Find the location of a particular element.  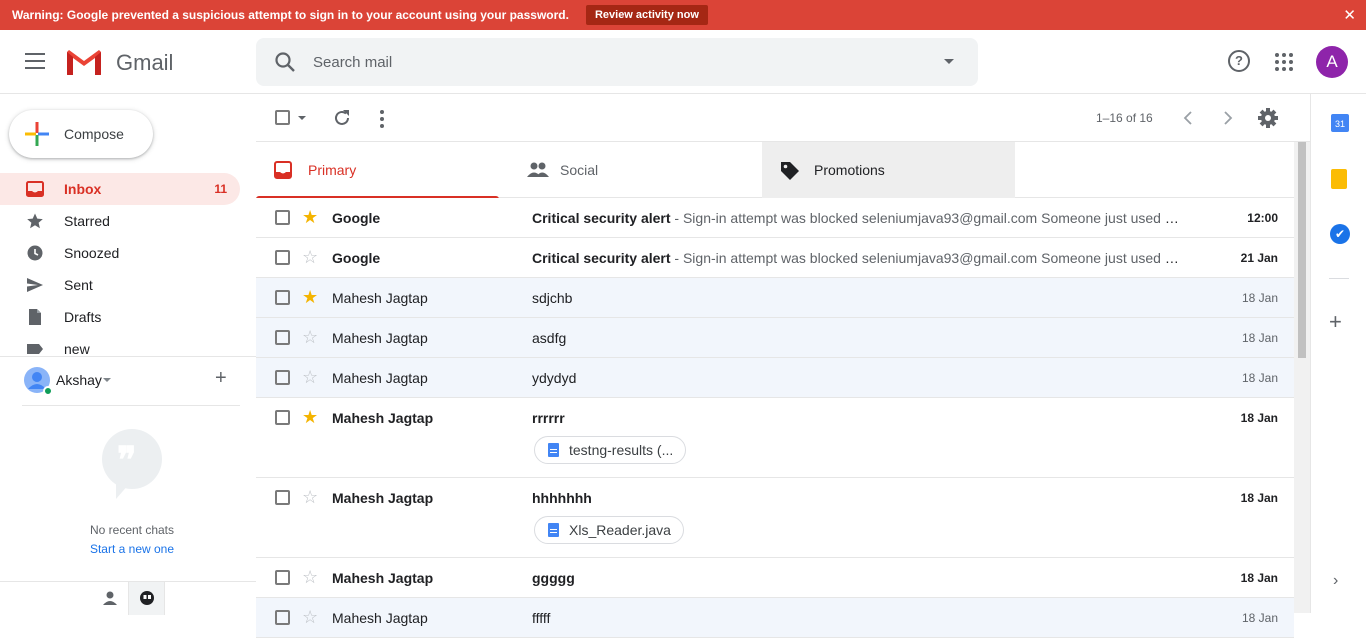

sidebar-item-starred: Starred is located at coordinates (120, 221).